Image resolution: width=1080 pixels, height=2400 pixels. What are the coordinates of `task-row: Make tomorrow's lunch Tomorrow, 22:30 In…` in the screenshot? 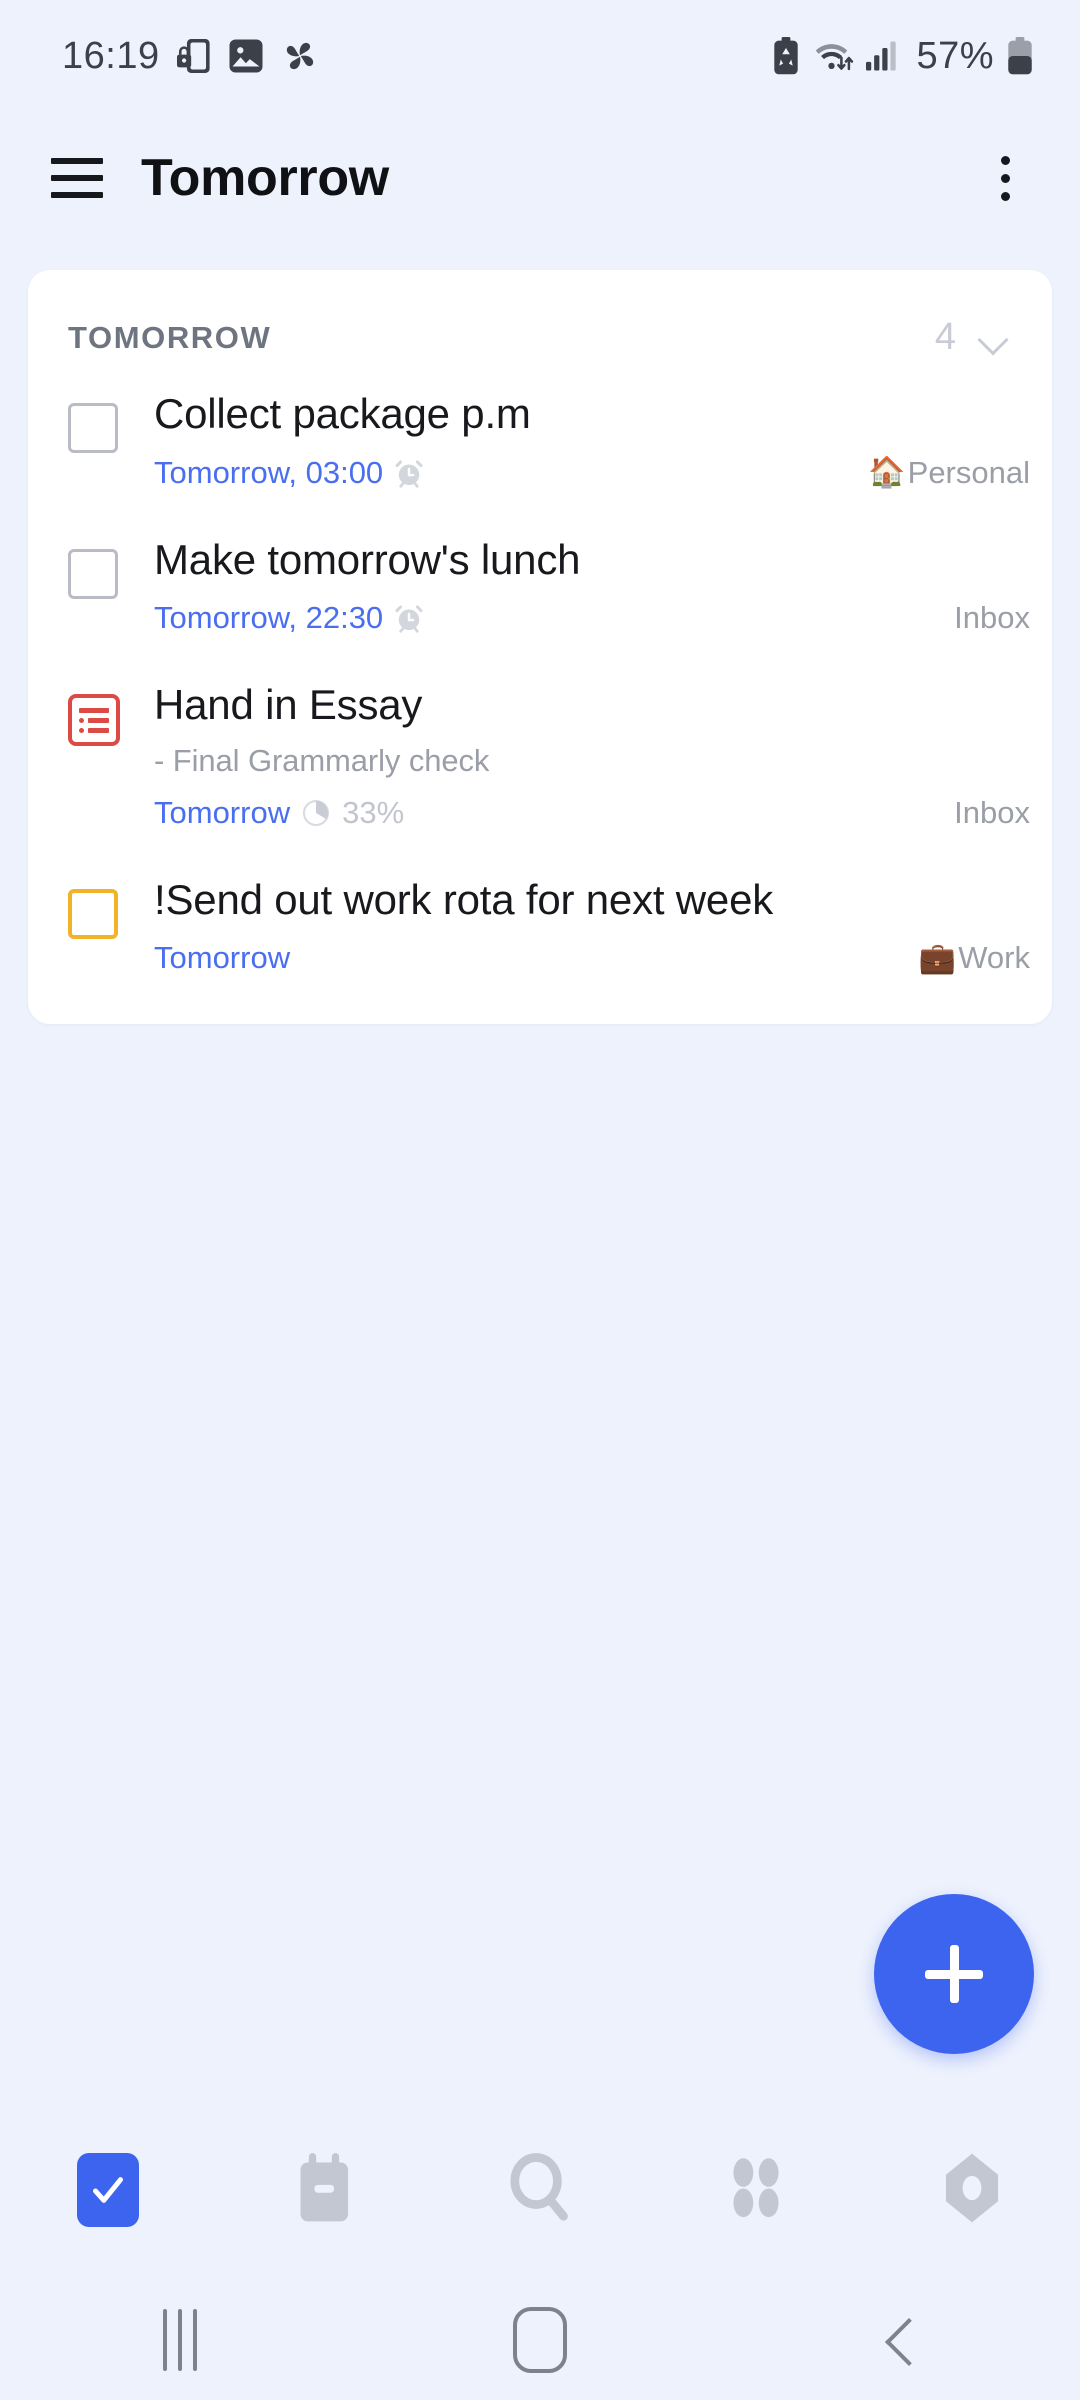 It's located at (540, 586).